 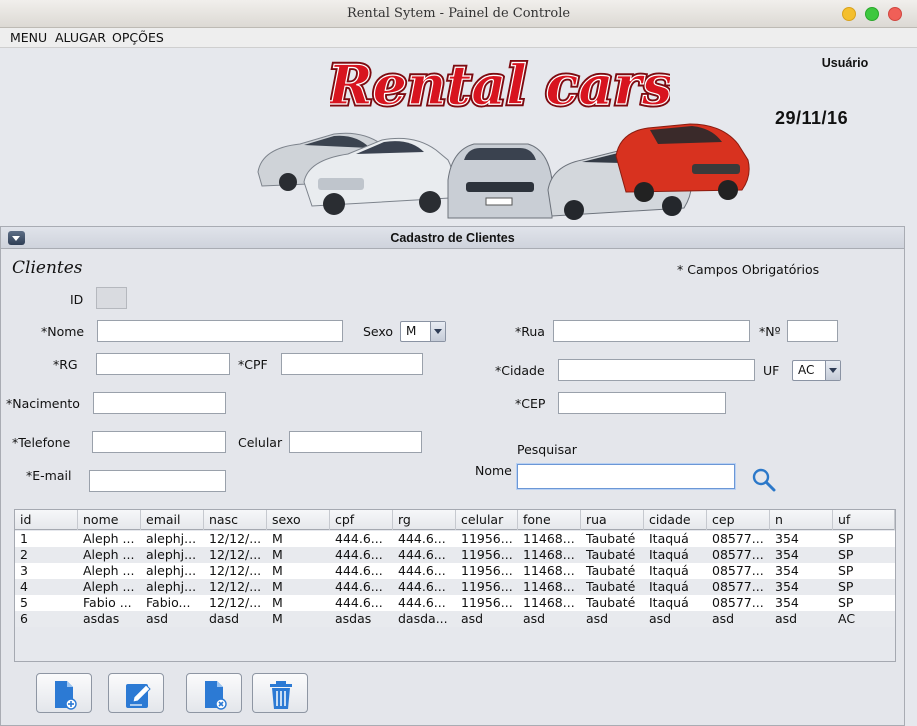 What do you see at coordinates (24, 602) in the screenshot?
I see `table-cell: 5` at bounding box center [24, 602].